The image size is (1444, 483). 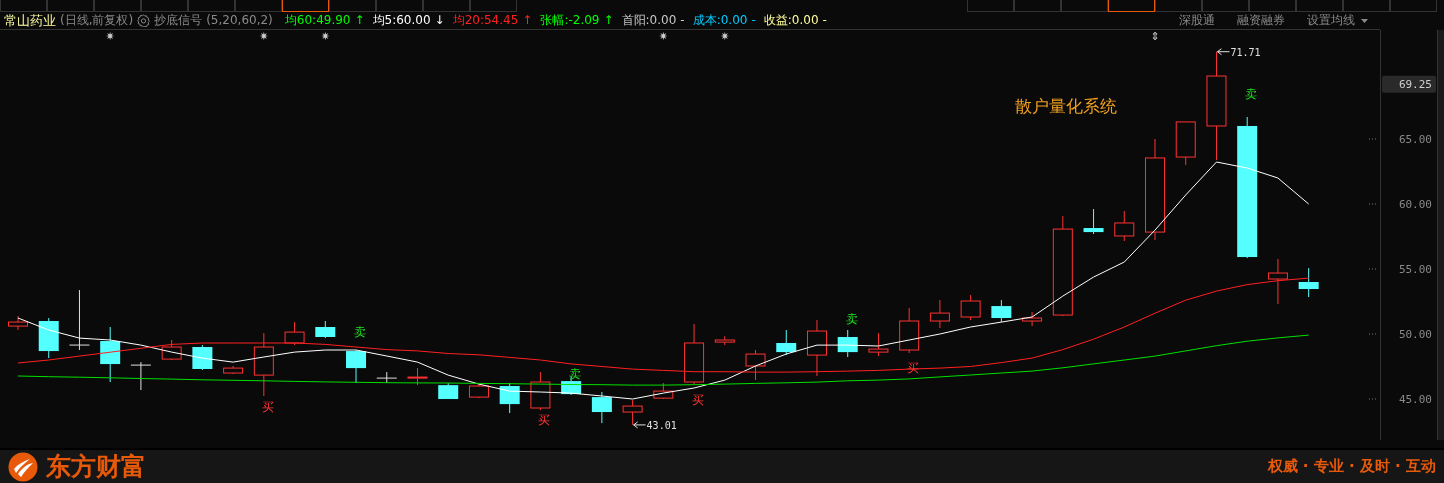 What do you see at coordinates (1440, 235) in the screenshot?
I see `scrollbar` at bounding box center [1440, 235].